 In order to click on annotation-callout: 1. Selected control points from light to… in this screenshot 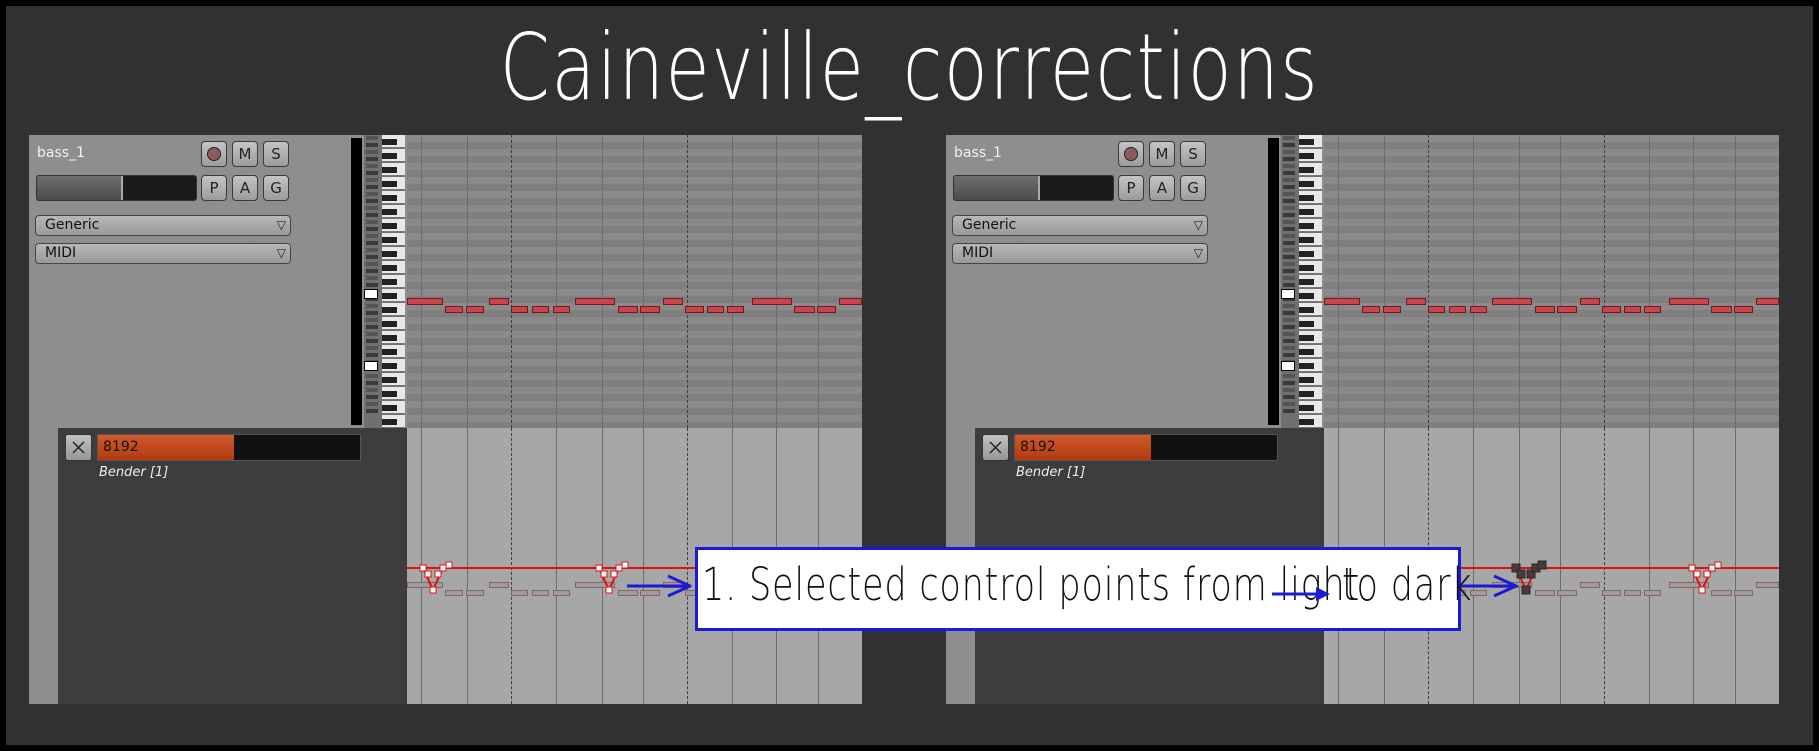, I will do `click(1083, 589)`.